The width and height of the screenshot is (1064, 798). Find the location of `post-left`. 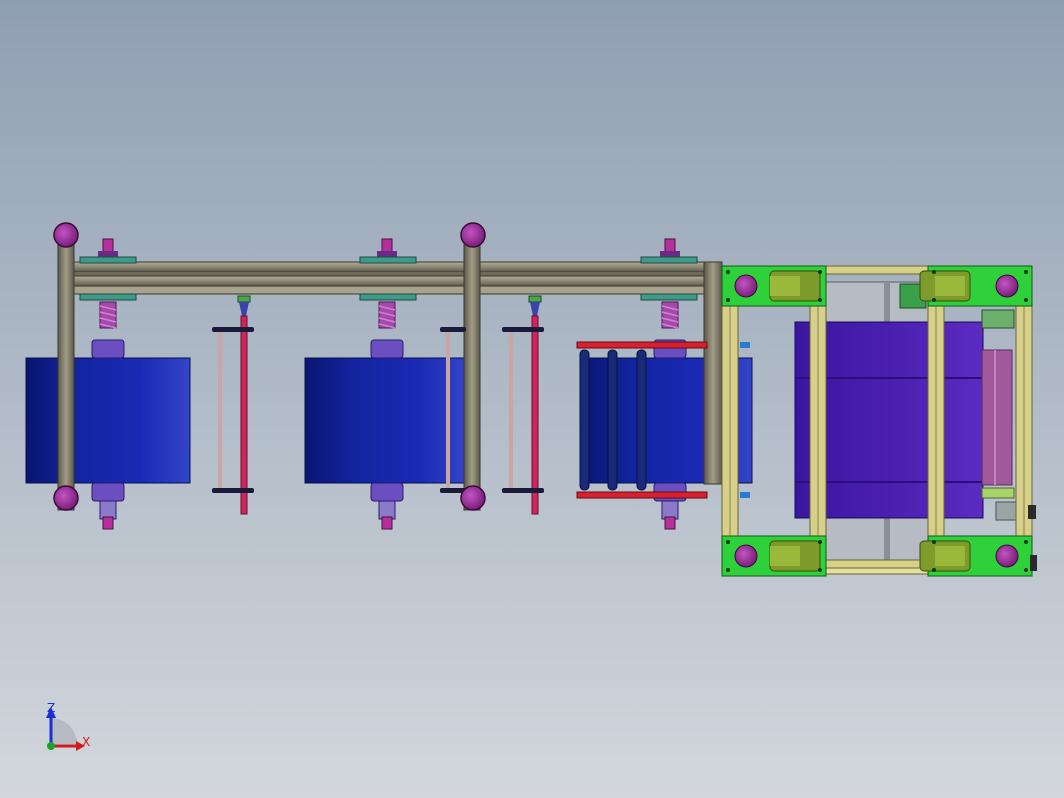

post-left is located at coordinates (66, 373).